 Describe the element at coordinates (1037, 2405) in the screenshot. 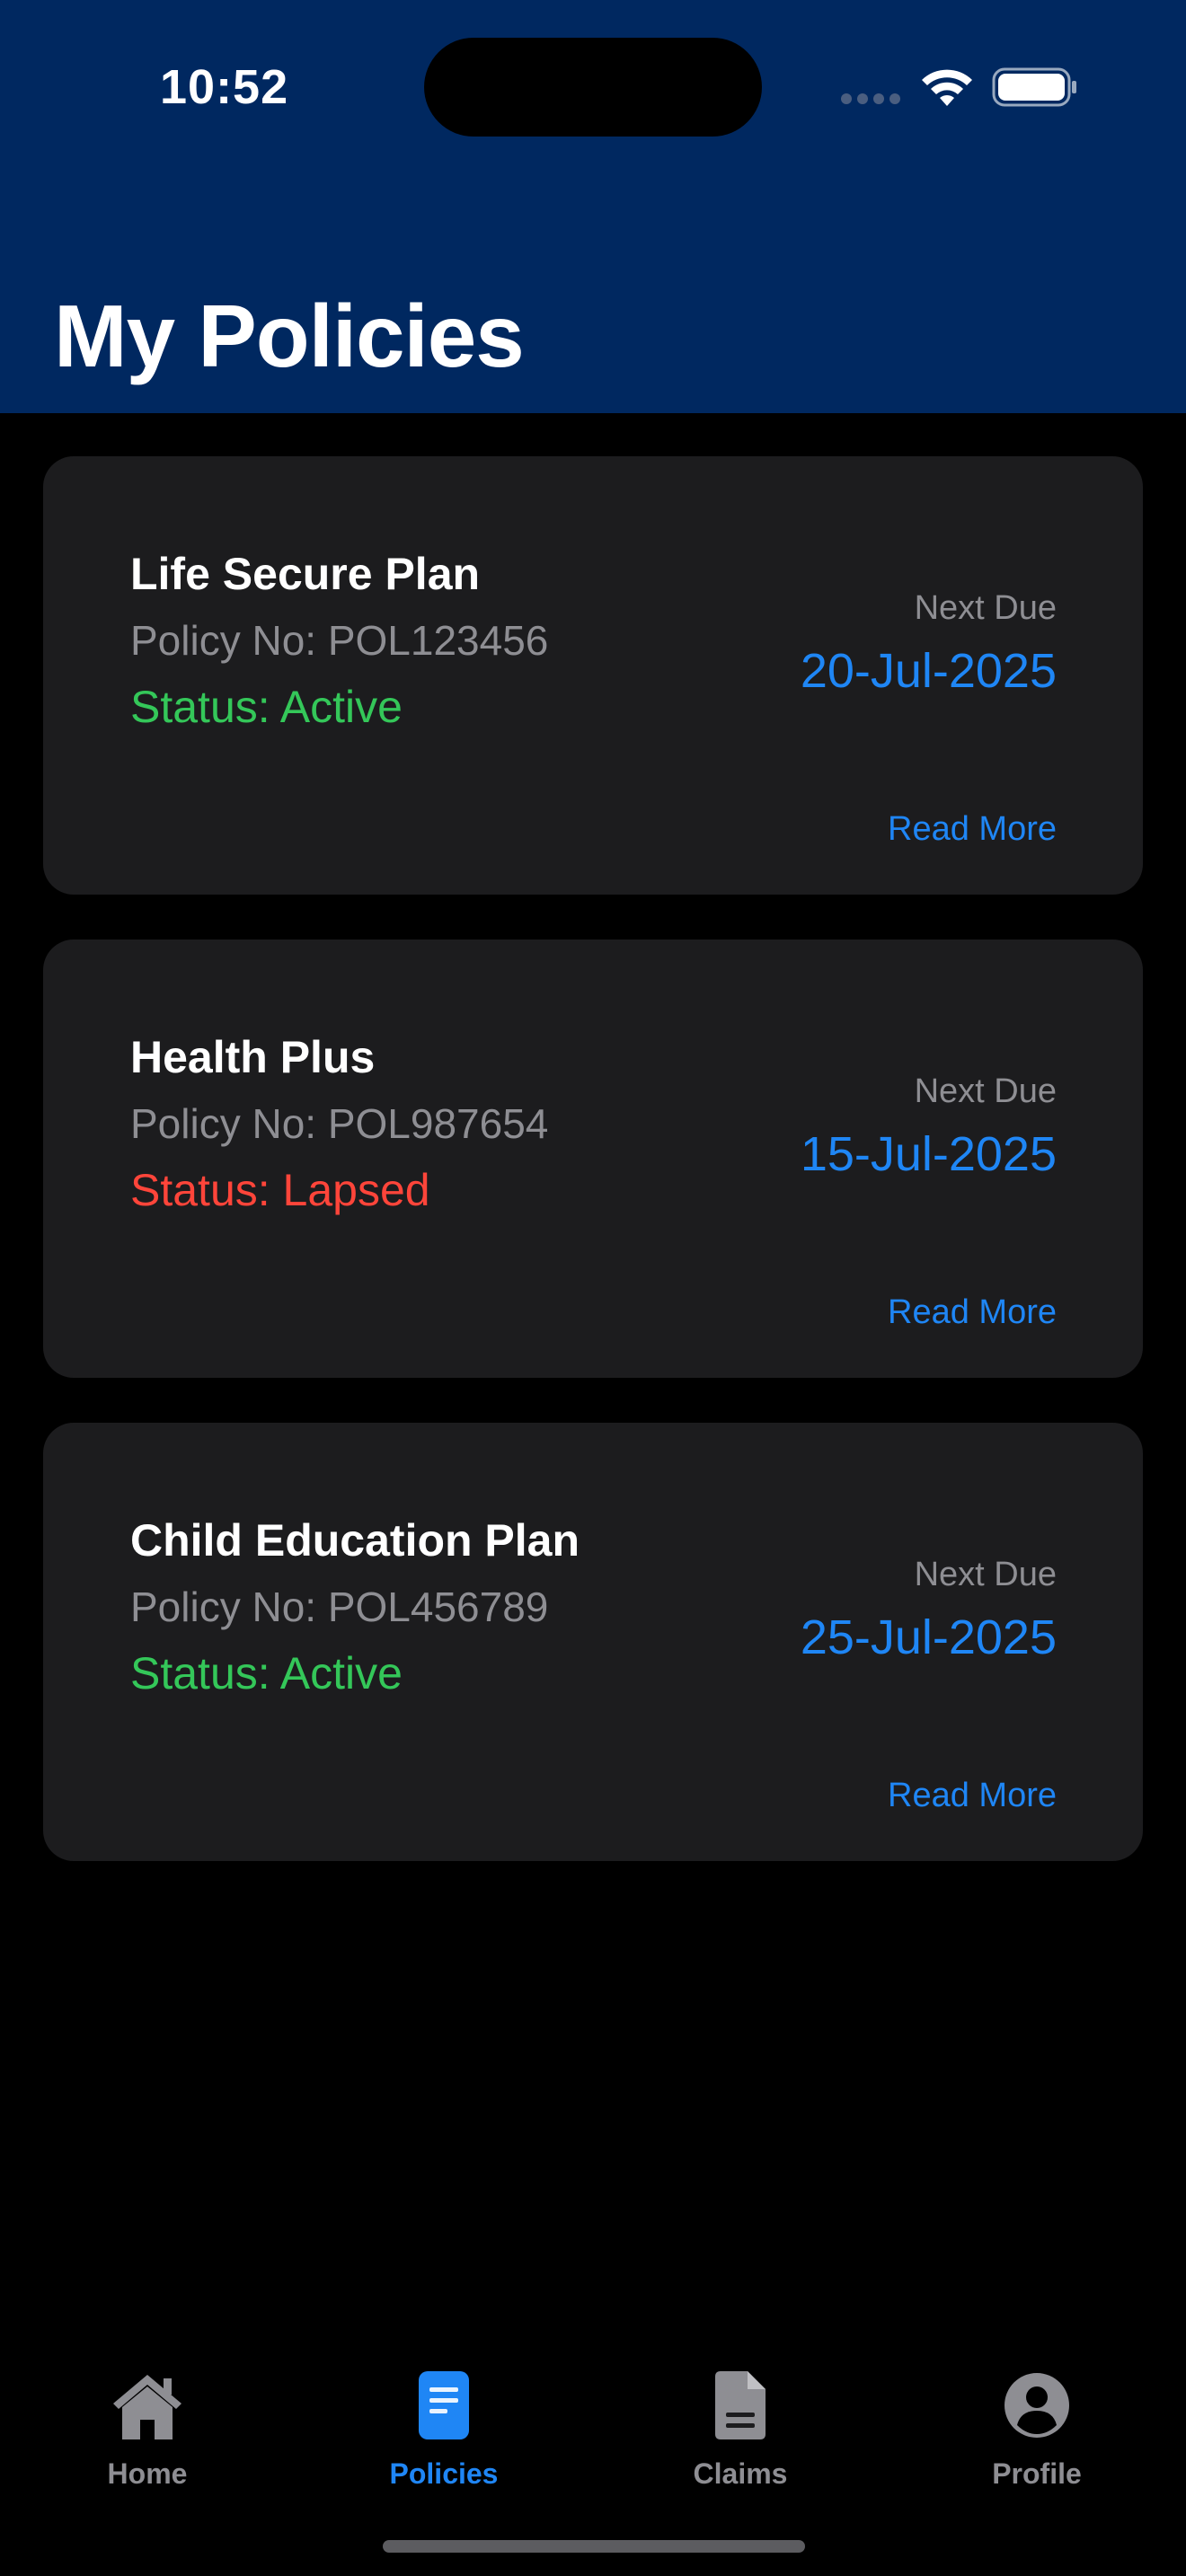

I see `person-circle-icon` at that location.